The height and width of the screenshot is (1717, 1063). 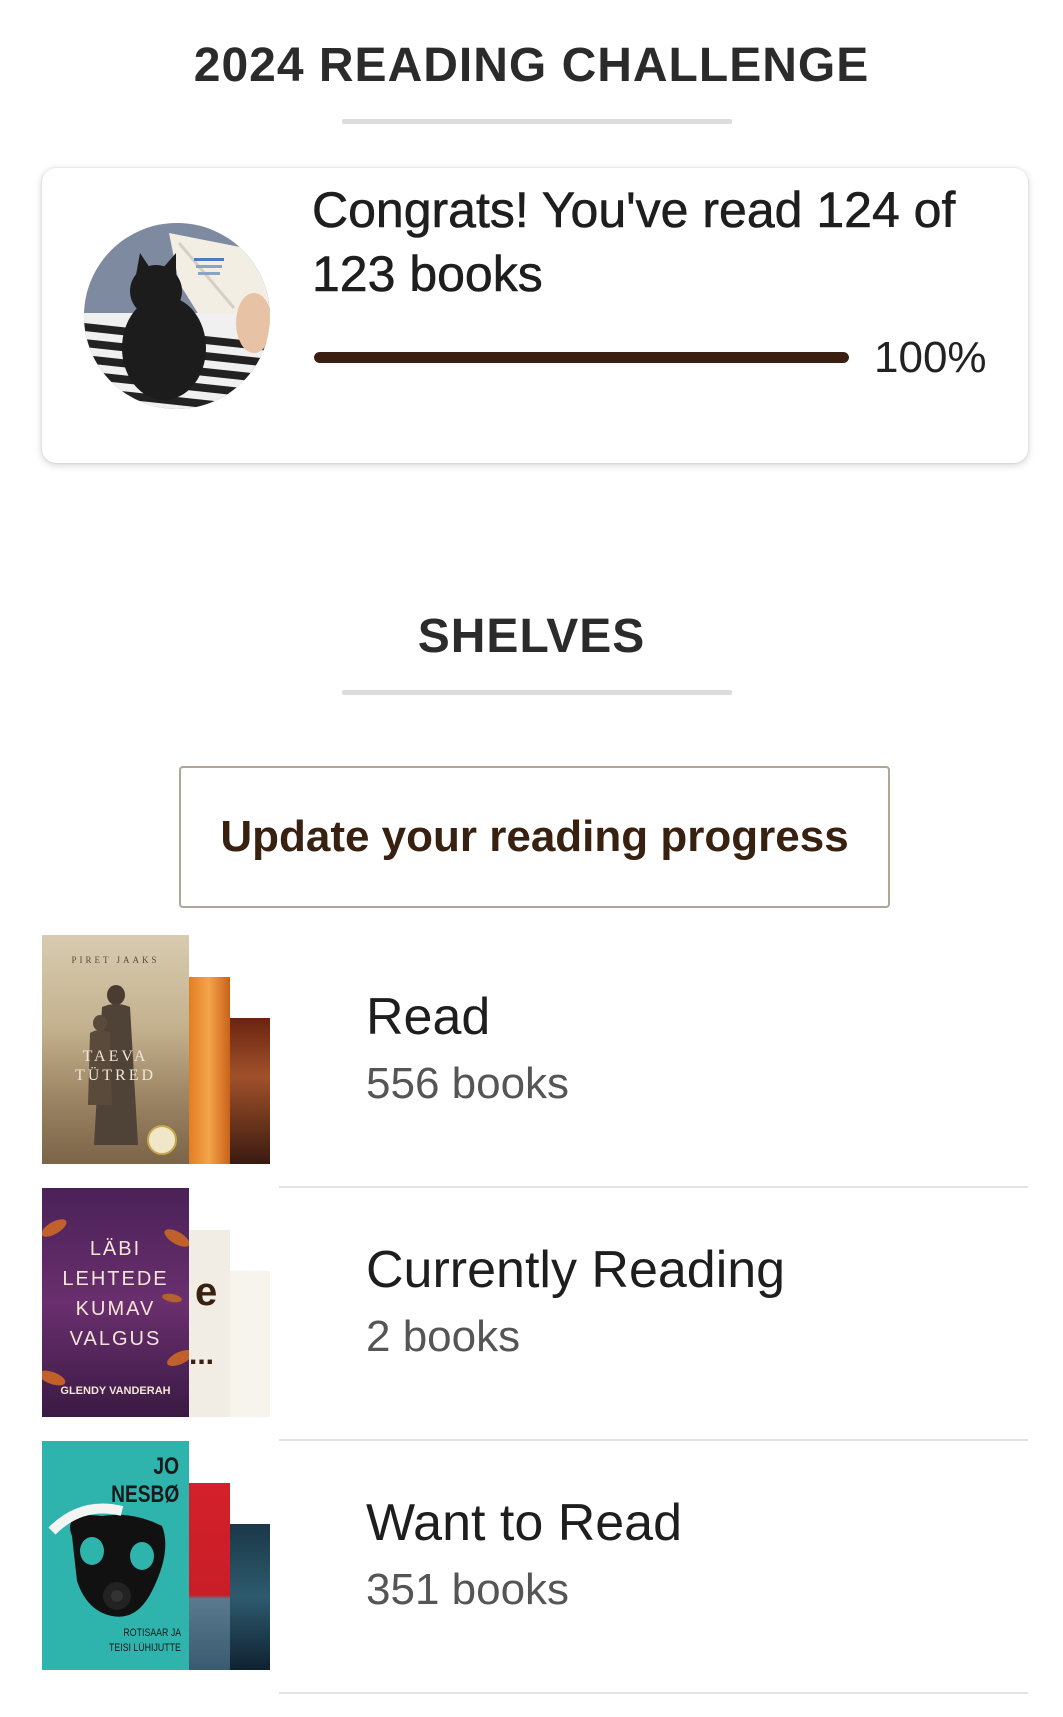 I want to click on book-cover-title-3: KUMAV, so click(x=115, y=1309).